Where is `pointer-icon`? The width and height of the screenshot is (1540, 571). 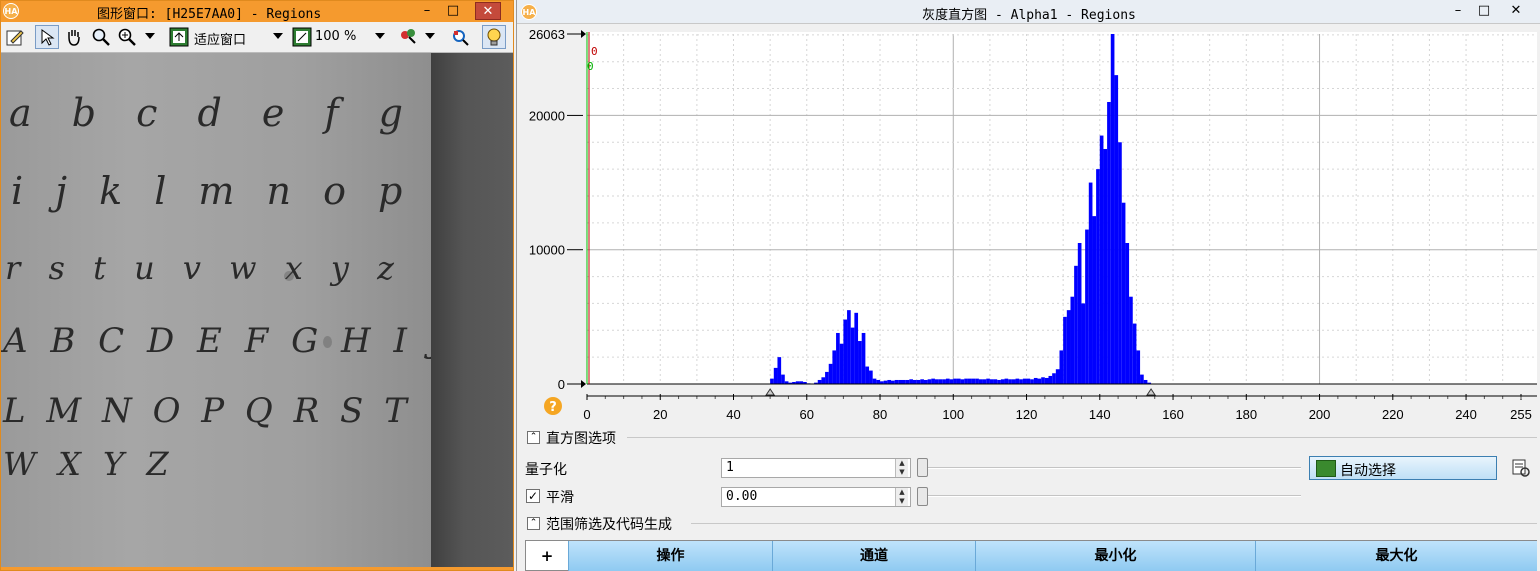
pointer-icon is located at coordinates (47, 37).